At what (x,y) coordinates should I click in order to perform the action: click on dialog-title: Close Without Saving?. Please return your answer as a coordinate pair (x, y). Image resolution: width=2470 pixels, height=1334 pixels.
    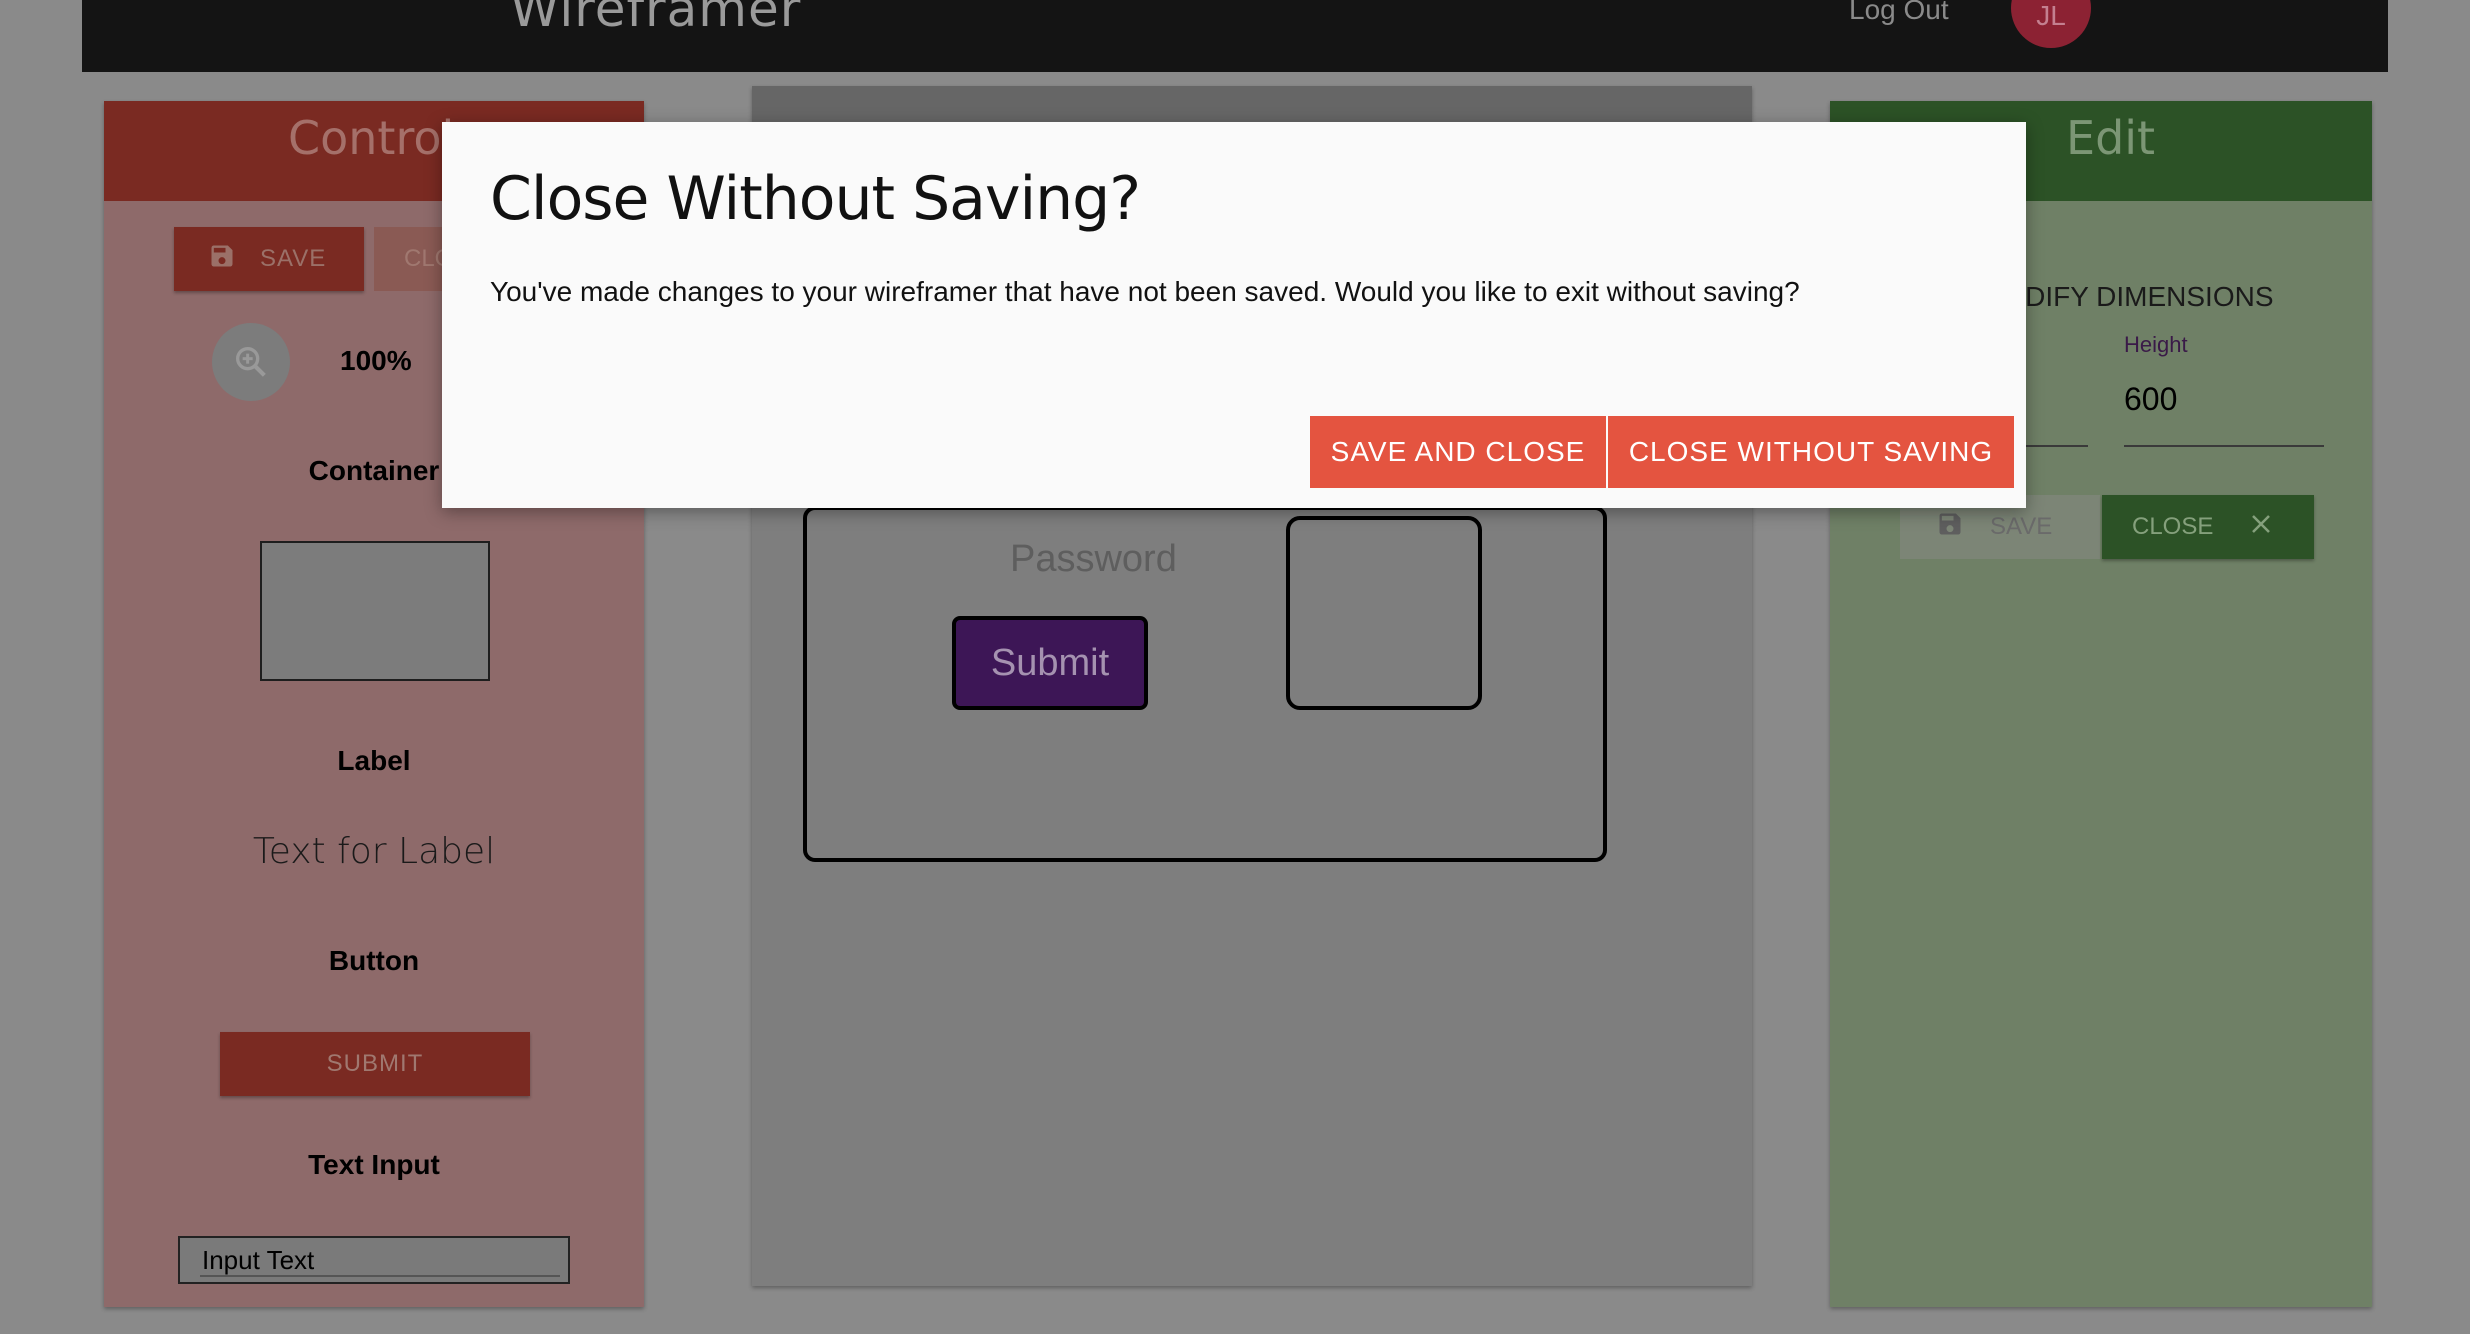
    Looking at the image, I should click on (815, 199).